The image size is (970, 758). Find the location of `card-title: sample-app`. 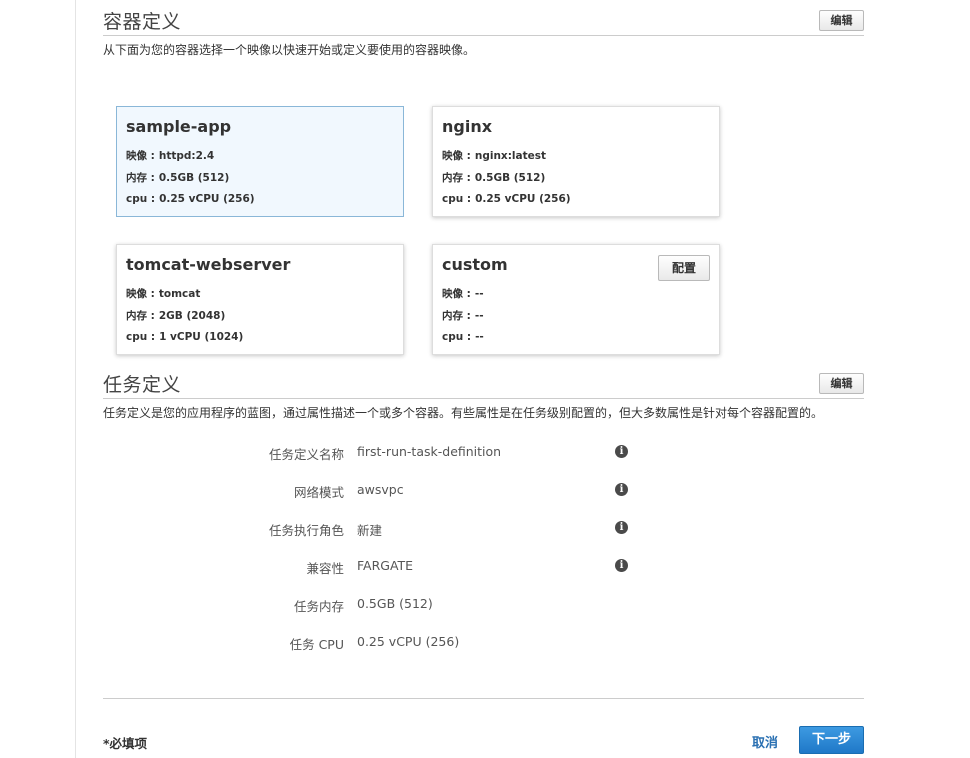

card-title: sample-app is located at coordinates (179, 126).